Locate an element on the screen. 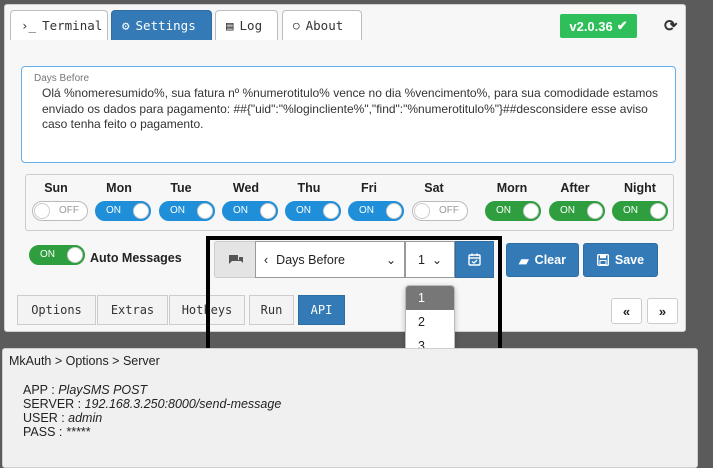  list-icon: ▤ is located at coordinates (230, 25).